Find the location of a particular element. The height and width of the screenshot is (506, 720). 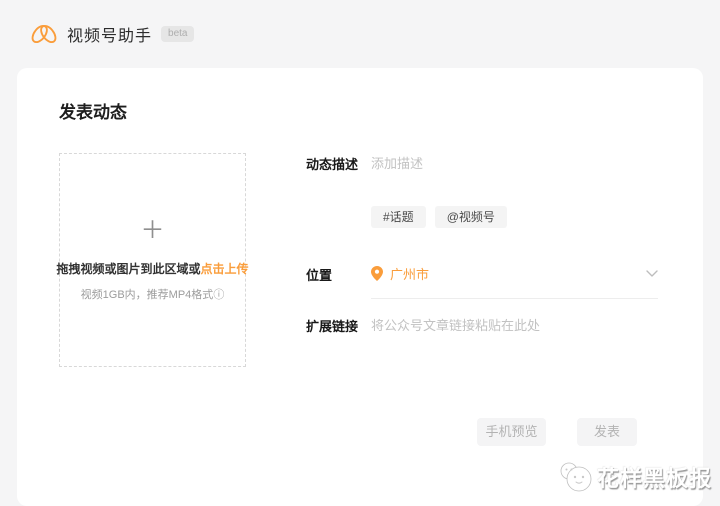

description-row: 动态描述 添加描述 is located at coordinates (482, 163).